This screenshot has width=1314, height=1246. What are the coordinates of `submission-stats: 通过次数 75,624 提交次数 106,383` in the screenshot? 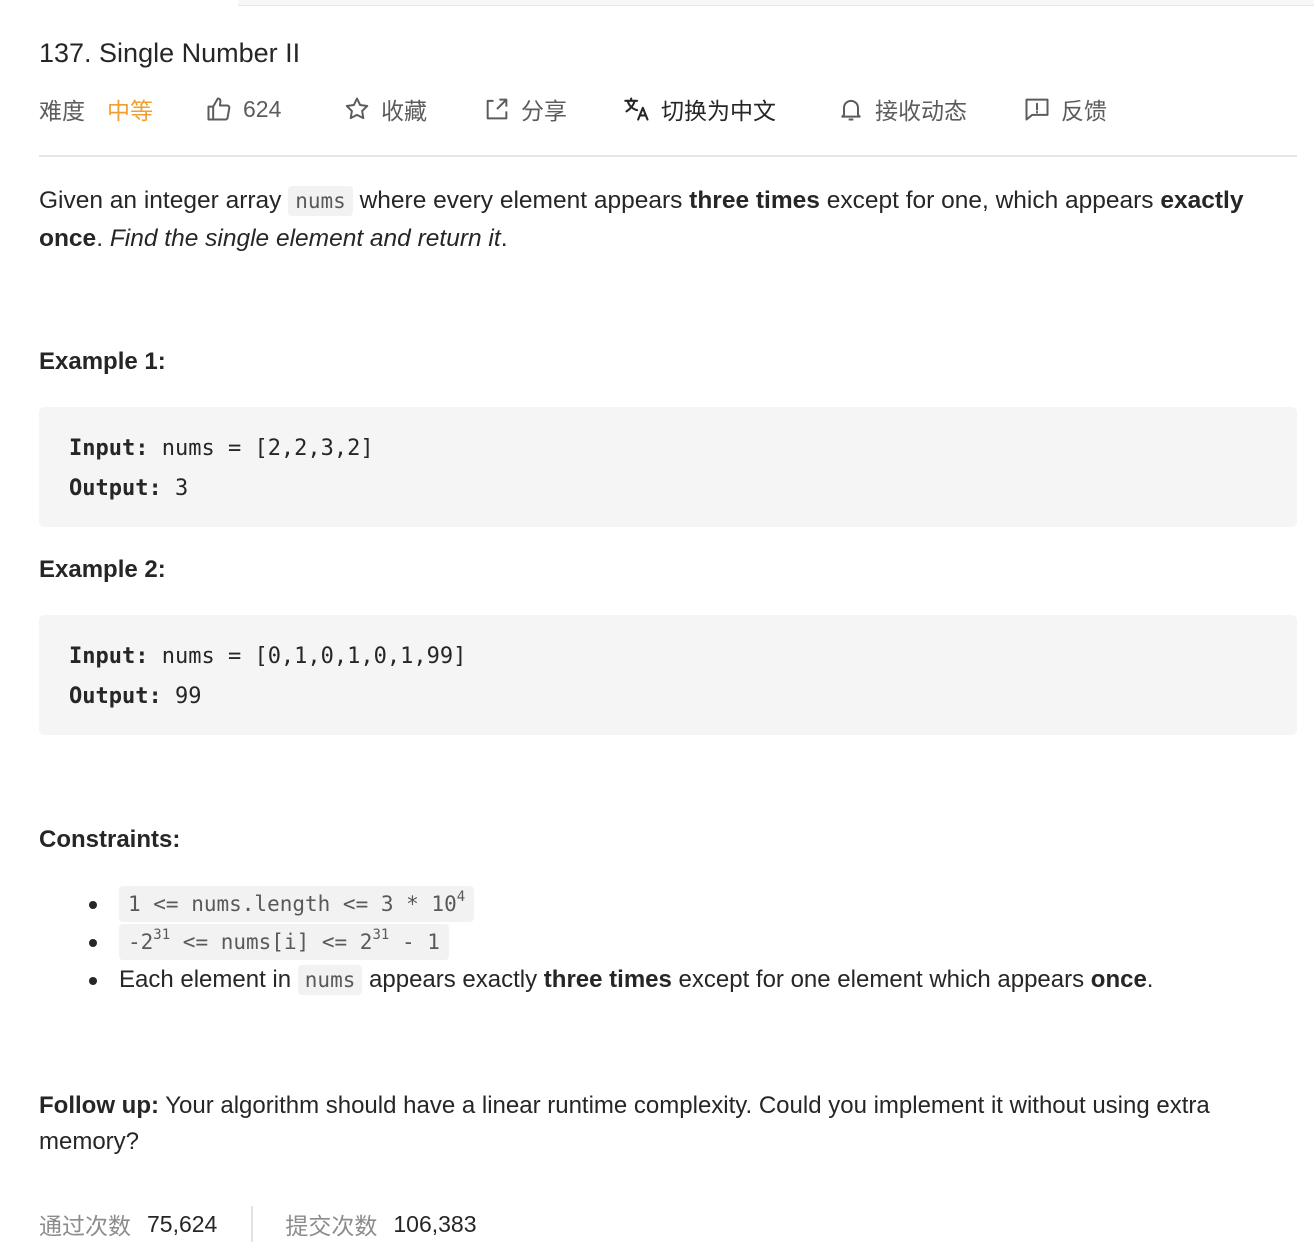 It's located at (258, 1224).